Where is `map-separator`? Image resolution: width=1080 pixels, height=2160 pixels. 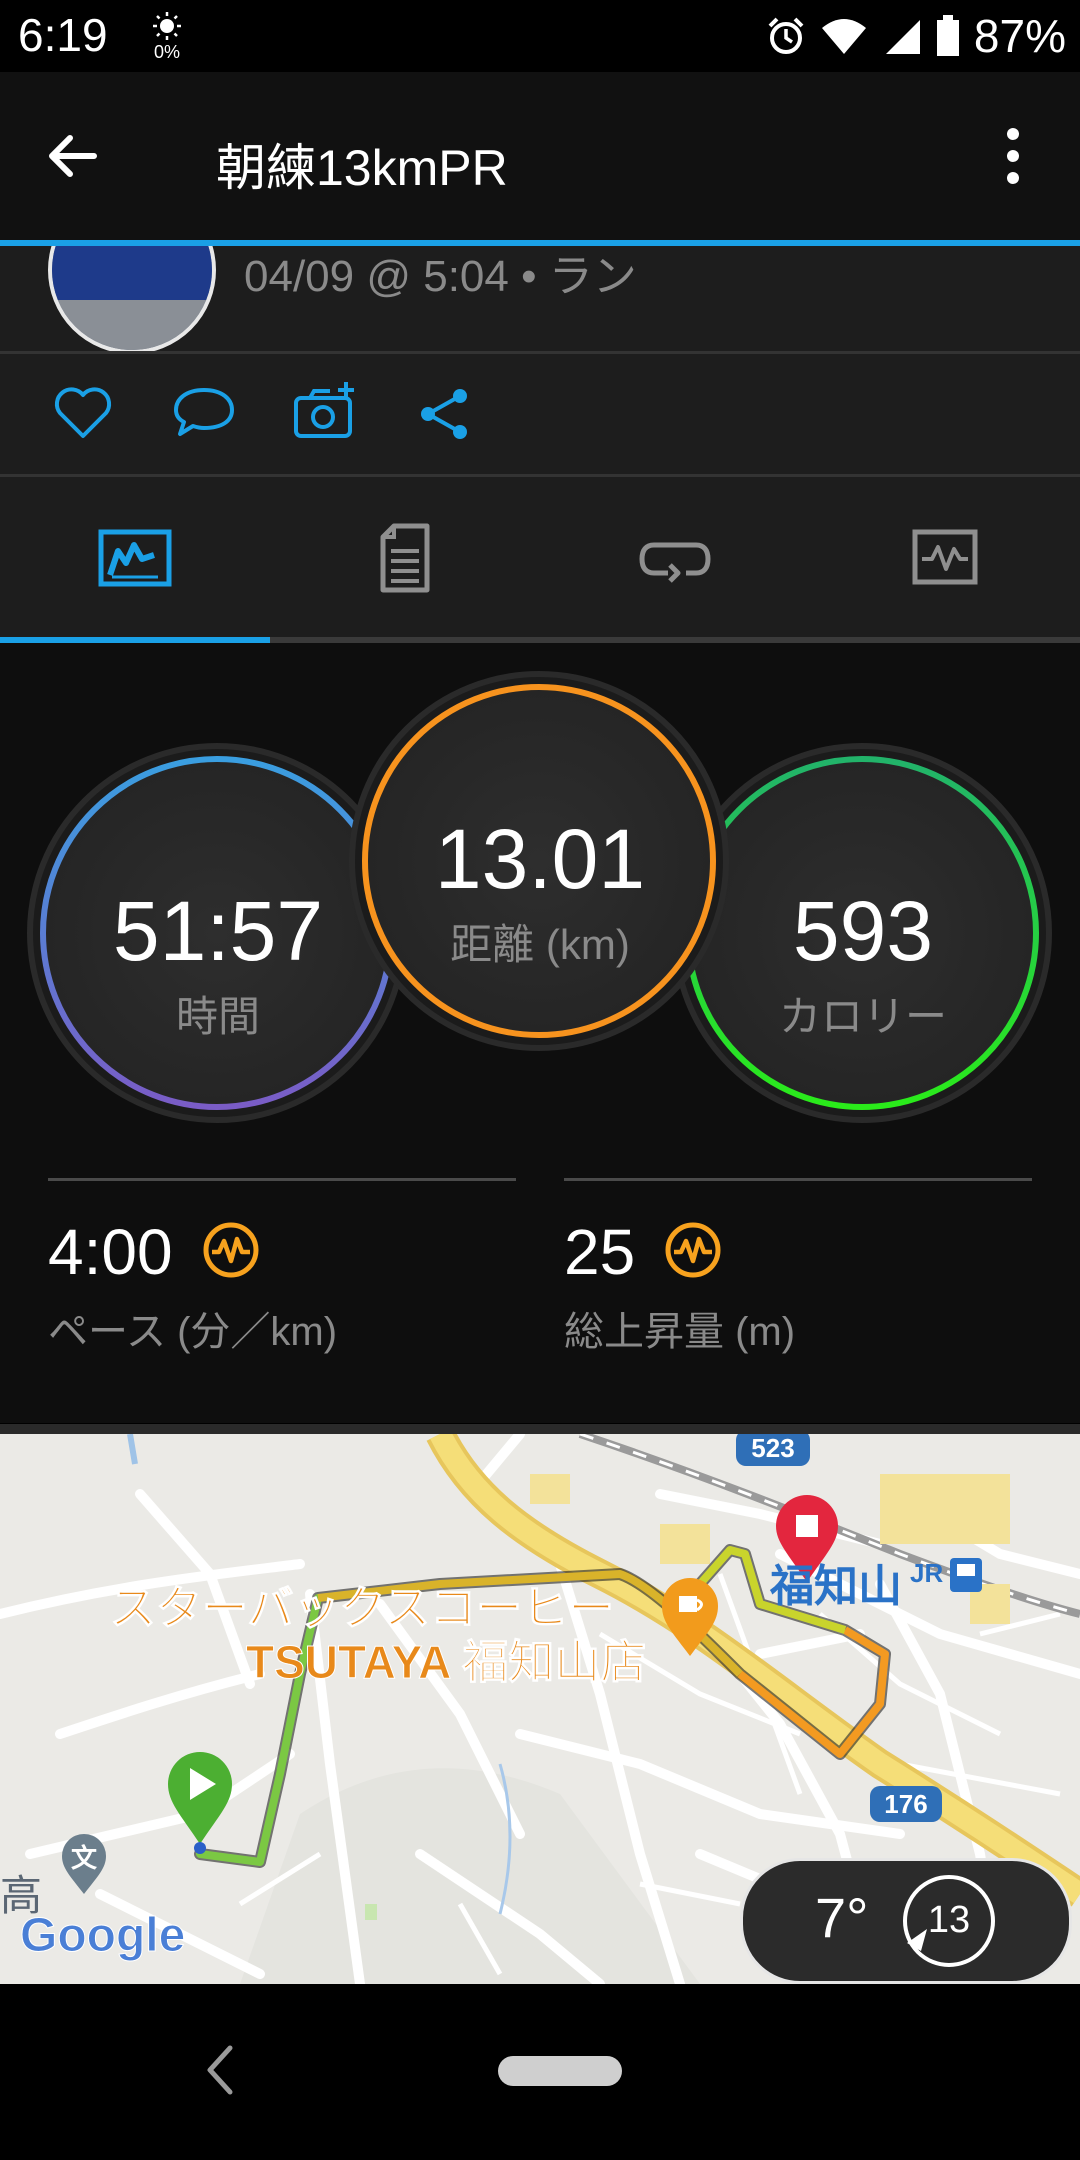 map-separator is located at coordinates (540, 1429).